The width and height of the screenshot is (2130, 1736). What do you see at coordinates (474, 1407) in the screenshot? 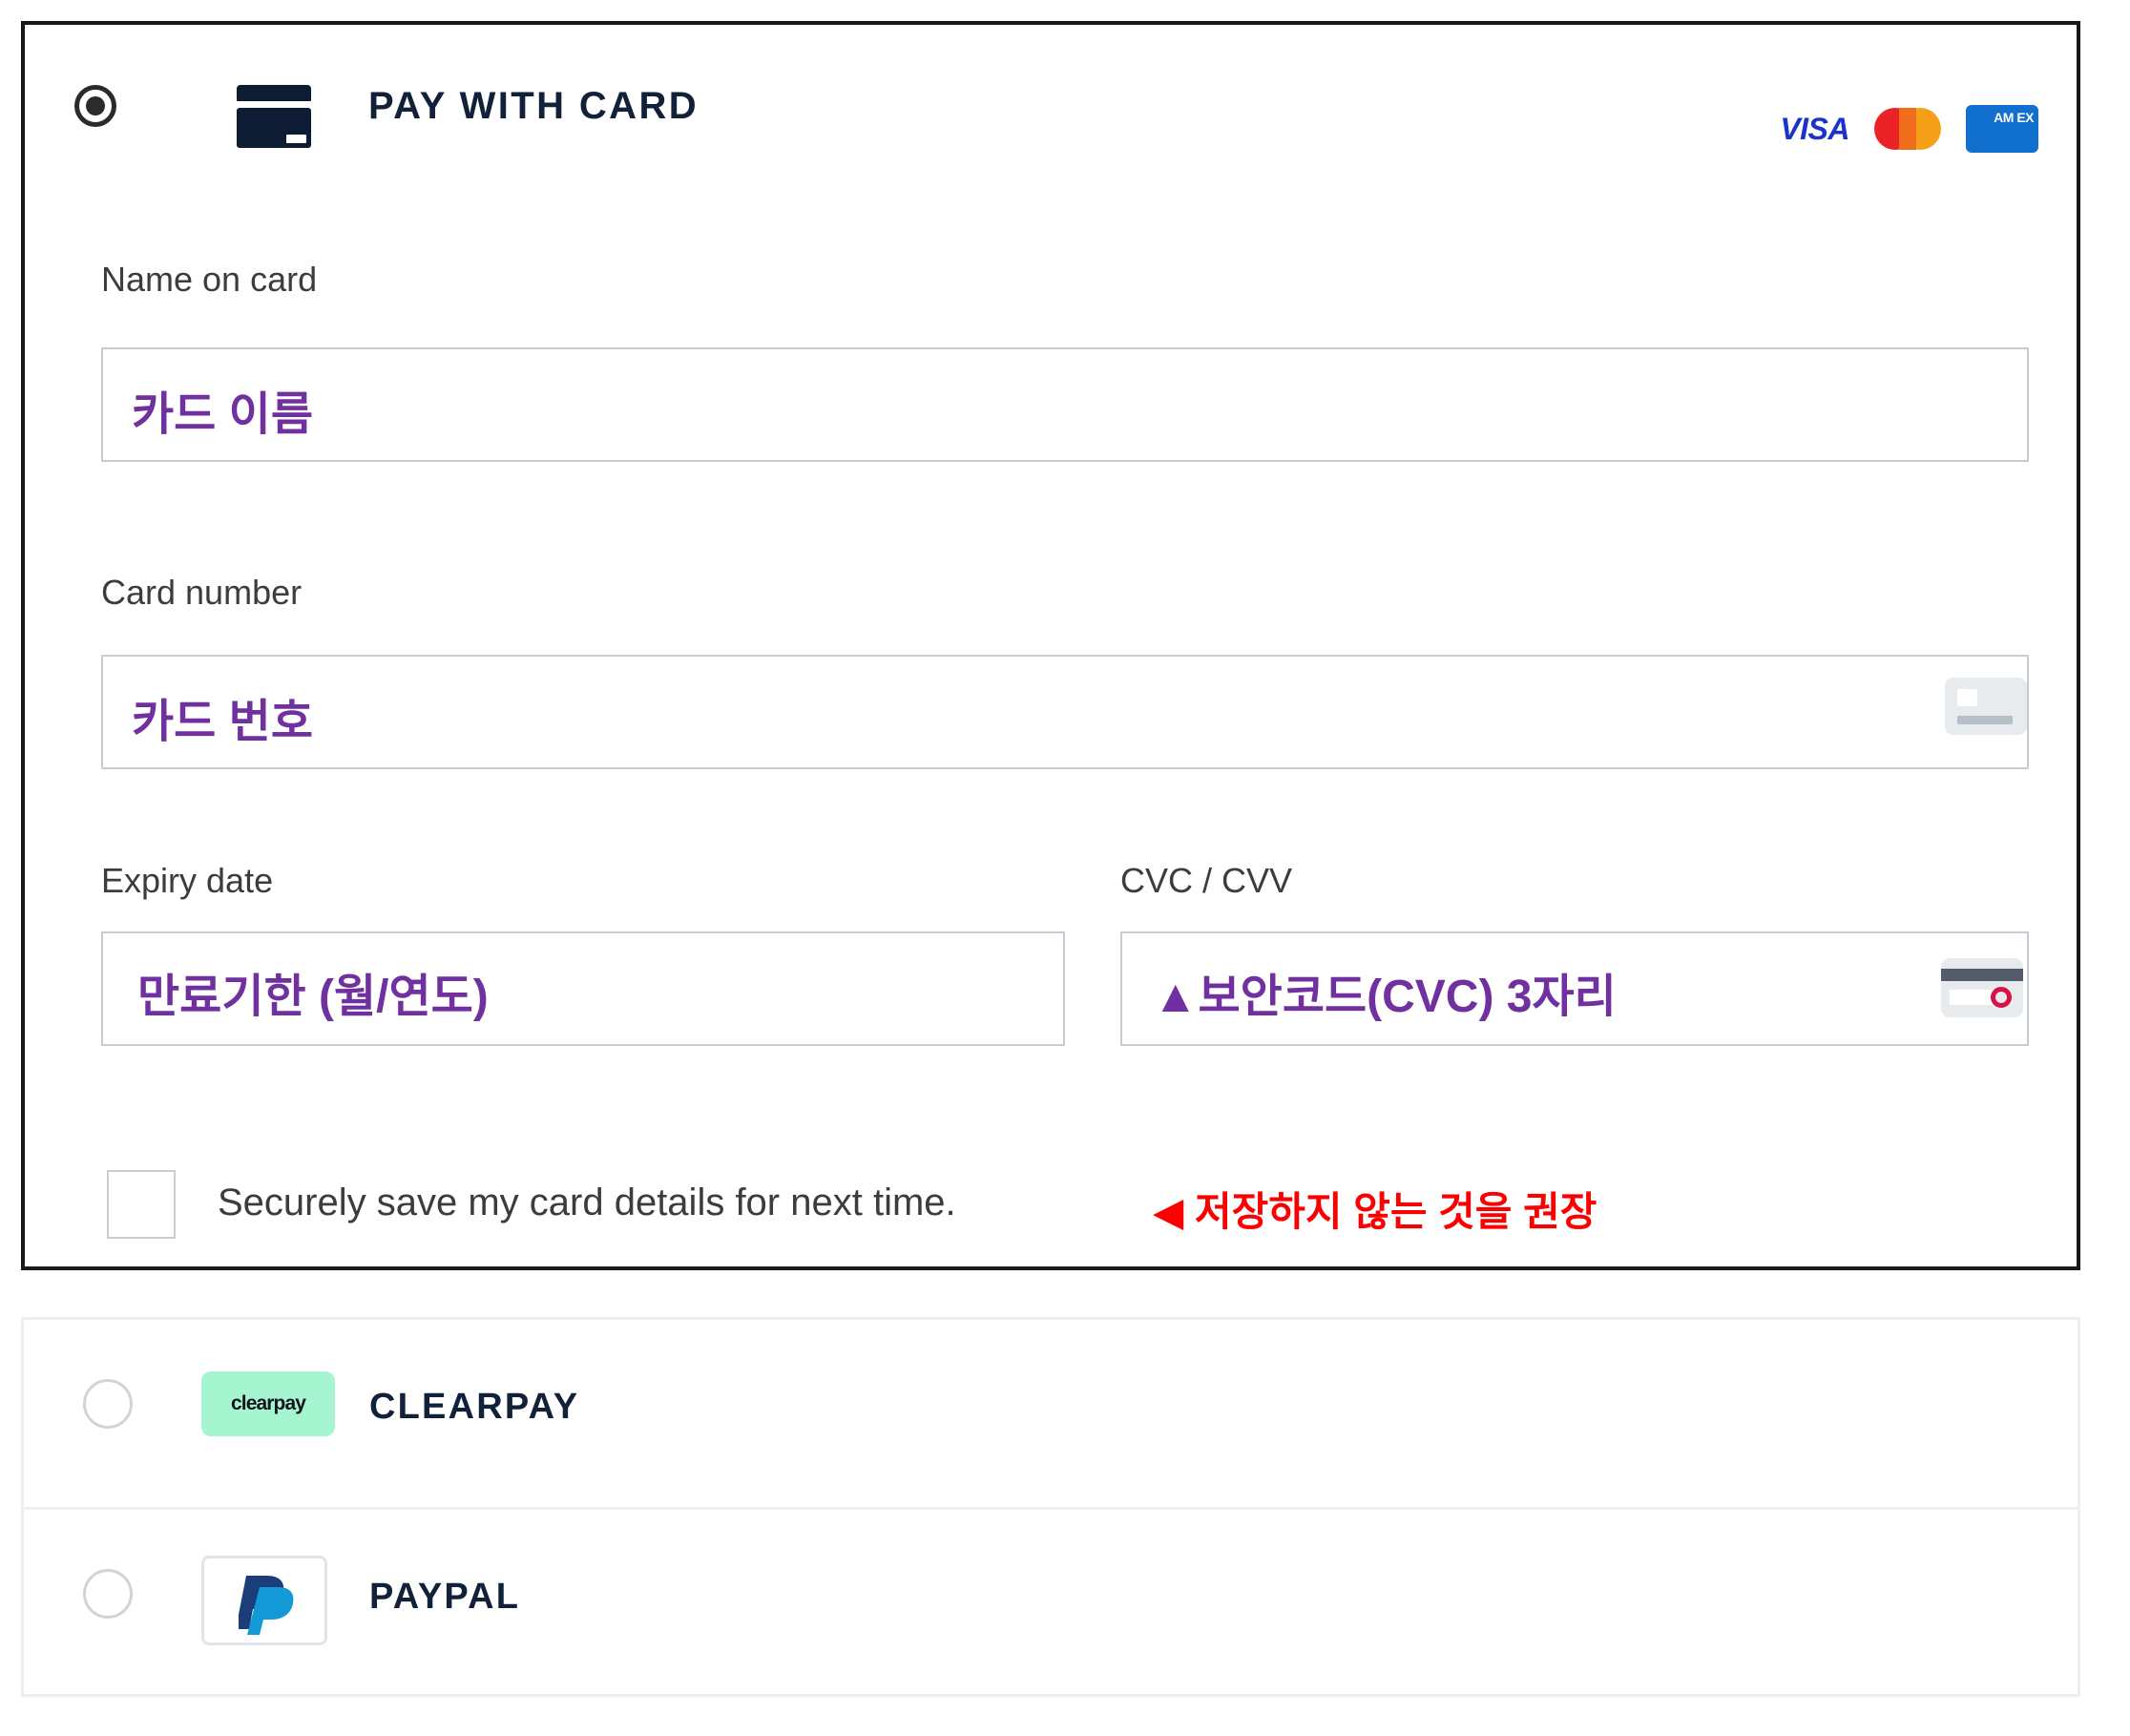
I see `clearpay-label: CLEARPAY` at bounding box center [474, 1407].